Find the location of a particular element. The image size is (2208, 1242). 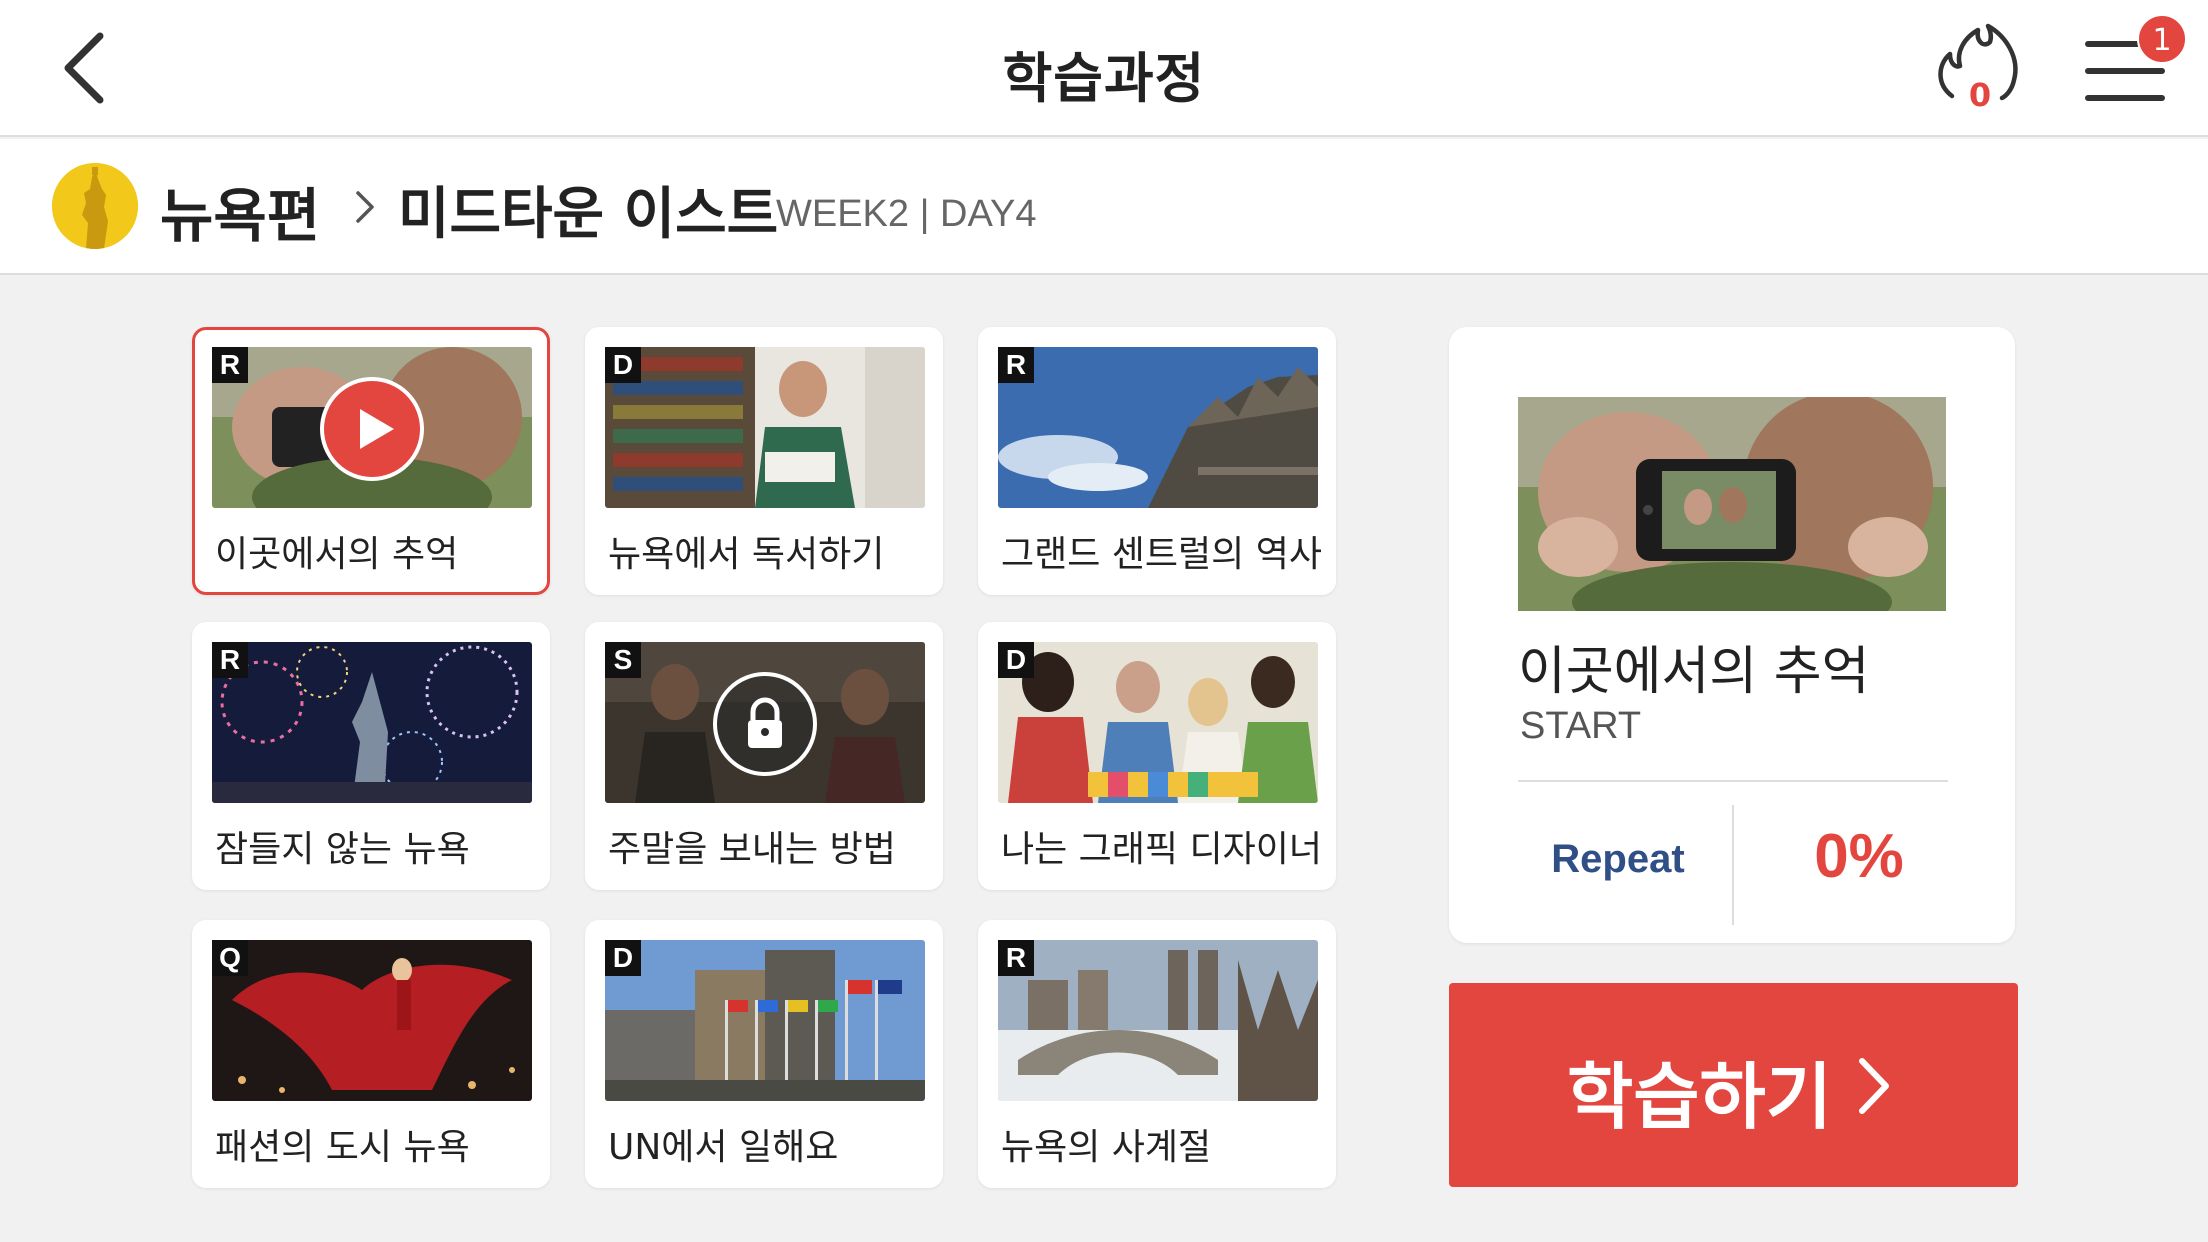

week-day-label: WEEK2 | DAY4 is located at coordinates (906, 214).